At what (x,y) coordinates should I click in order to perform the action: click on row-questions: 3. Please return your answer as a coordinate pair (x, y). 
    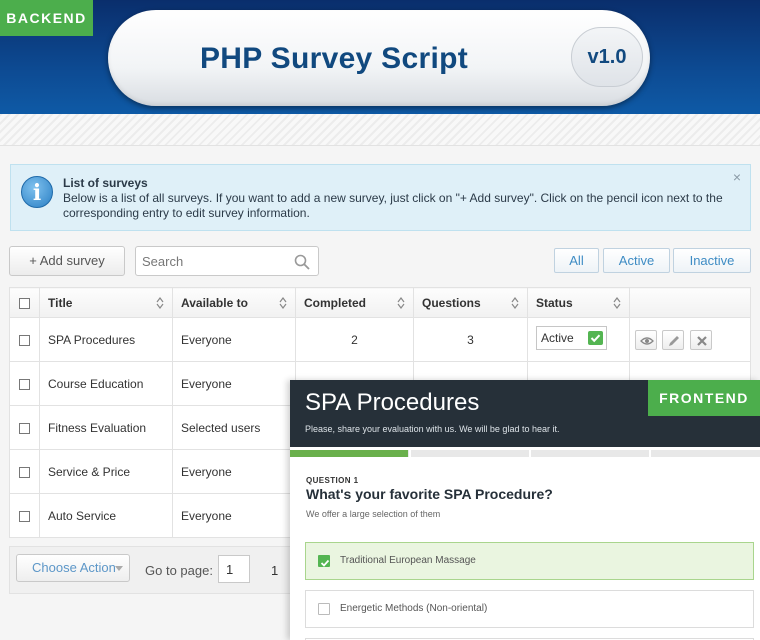
    Looking at the image, I should click on (470, 339).